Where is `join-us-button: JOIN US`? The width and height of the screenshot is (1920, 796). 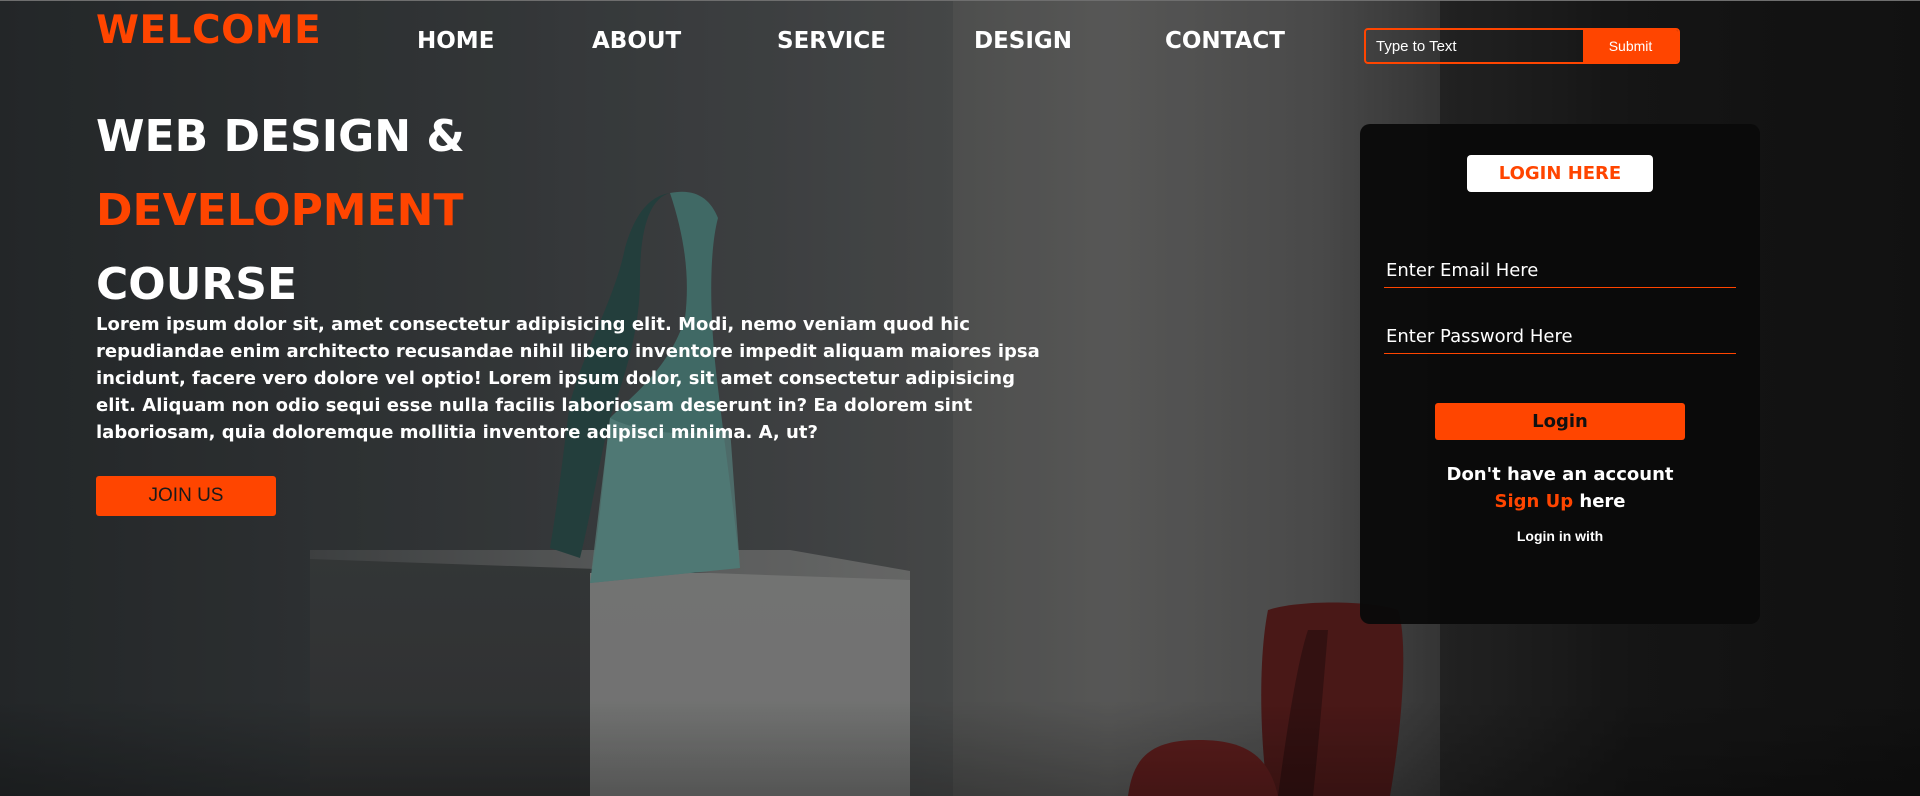 join-us-button: JOIN US is located at coordinates (186, 496).